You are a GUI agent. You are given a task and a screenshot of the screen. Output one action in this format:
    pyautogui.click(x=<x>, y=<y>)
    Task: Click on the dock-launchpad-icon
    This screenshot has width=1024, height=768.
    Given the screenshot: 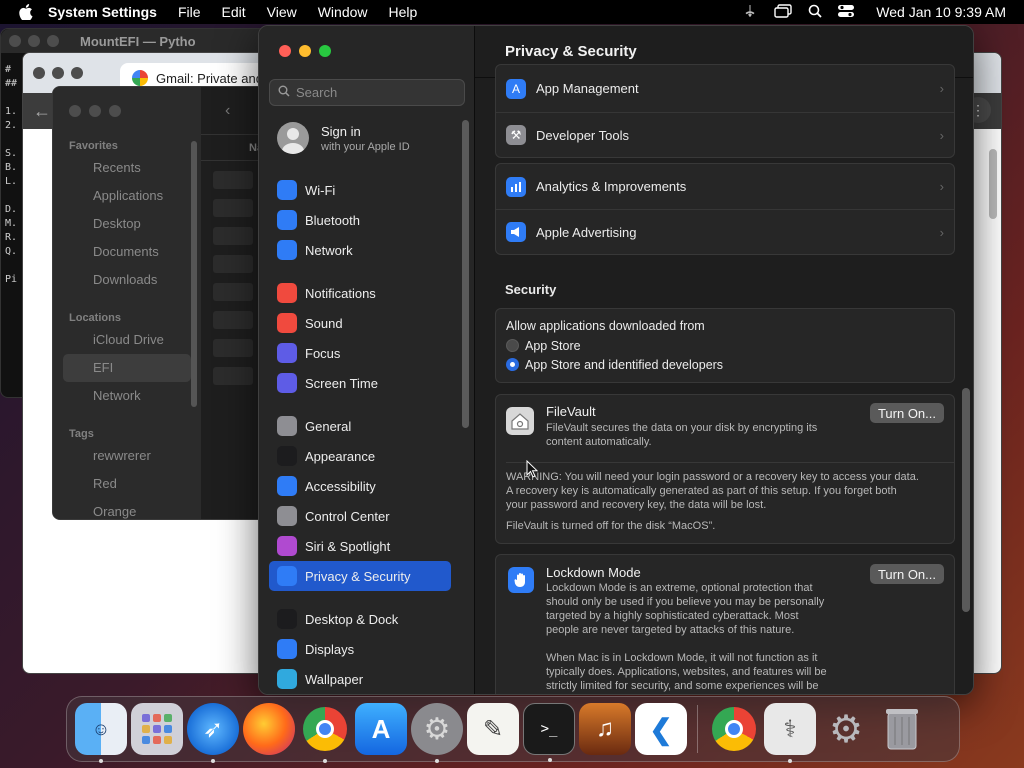 What is the action you would take?
    pyautogui.click(x=157, y=729)
    